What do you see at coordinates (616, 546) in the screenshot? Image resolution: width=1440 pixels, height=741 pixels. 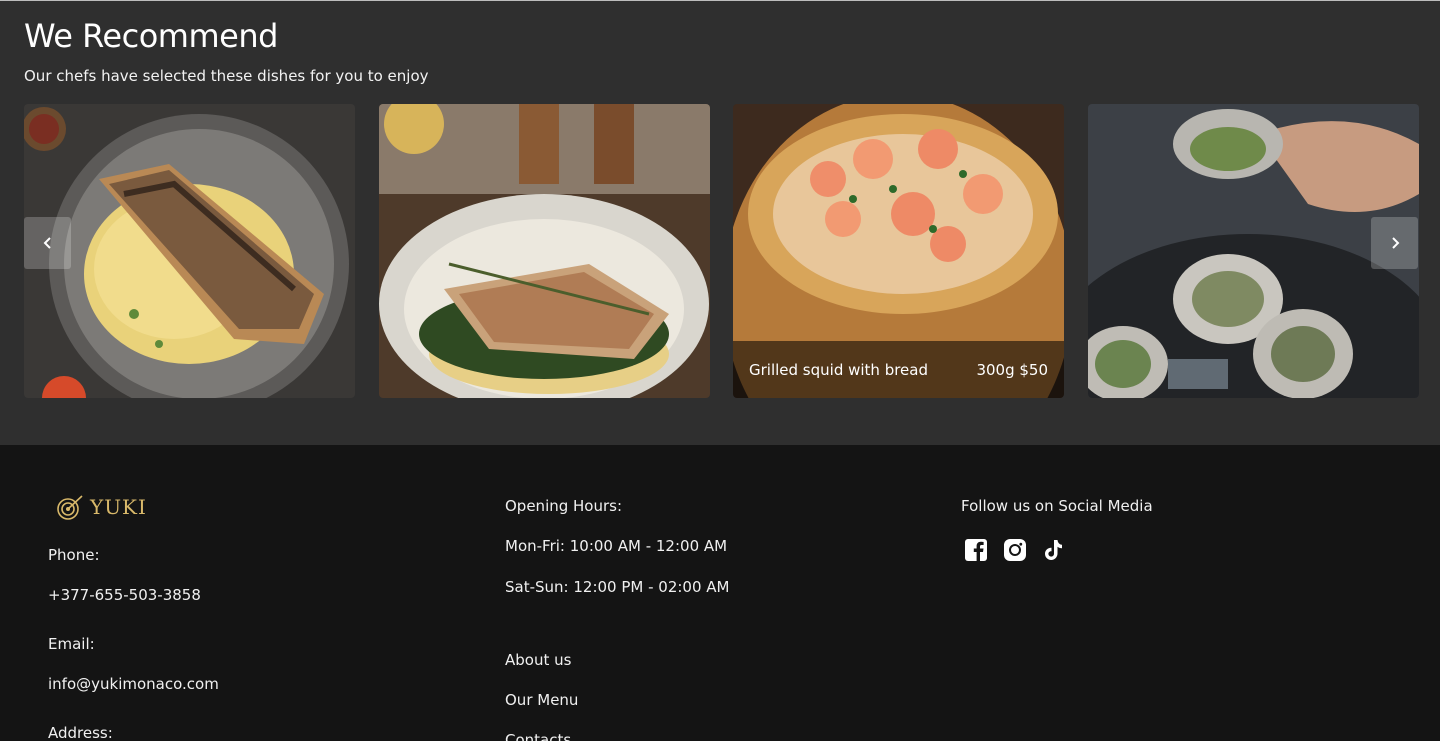 I see `hours-weekday: Mon-Fri: 10:00 AM - 12:00 AM` at bounding box center [616, 546].